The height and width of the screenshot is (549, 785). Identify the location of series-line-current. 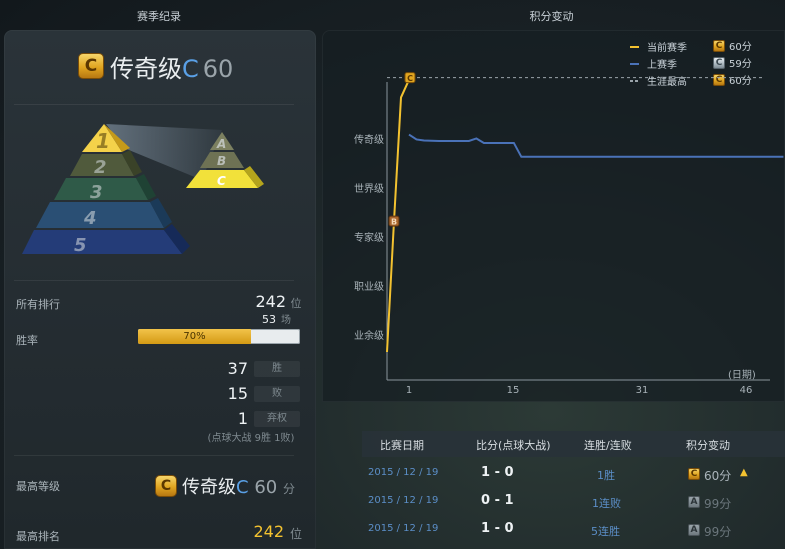
(398, 215).